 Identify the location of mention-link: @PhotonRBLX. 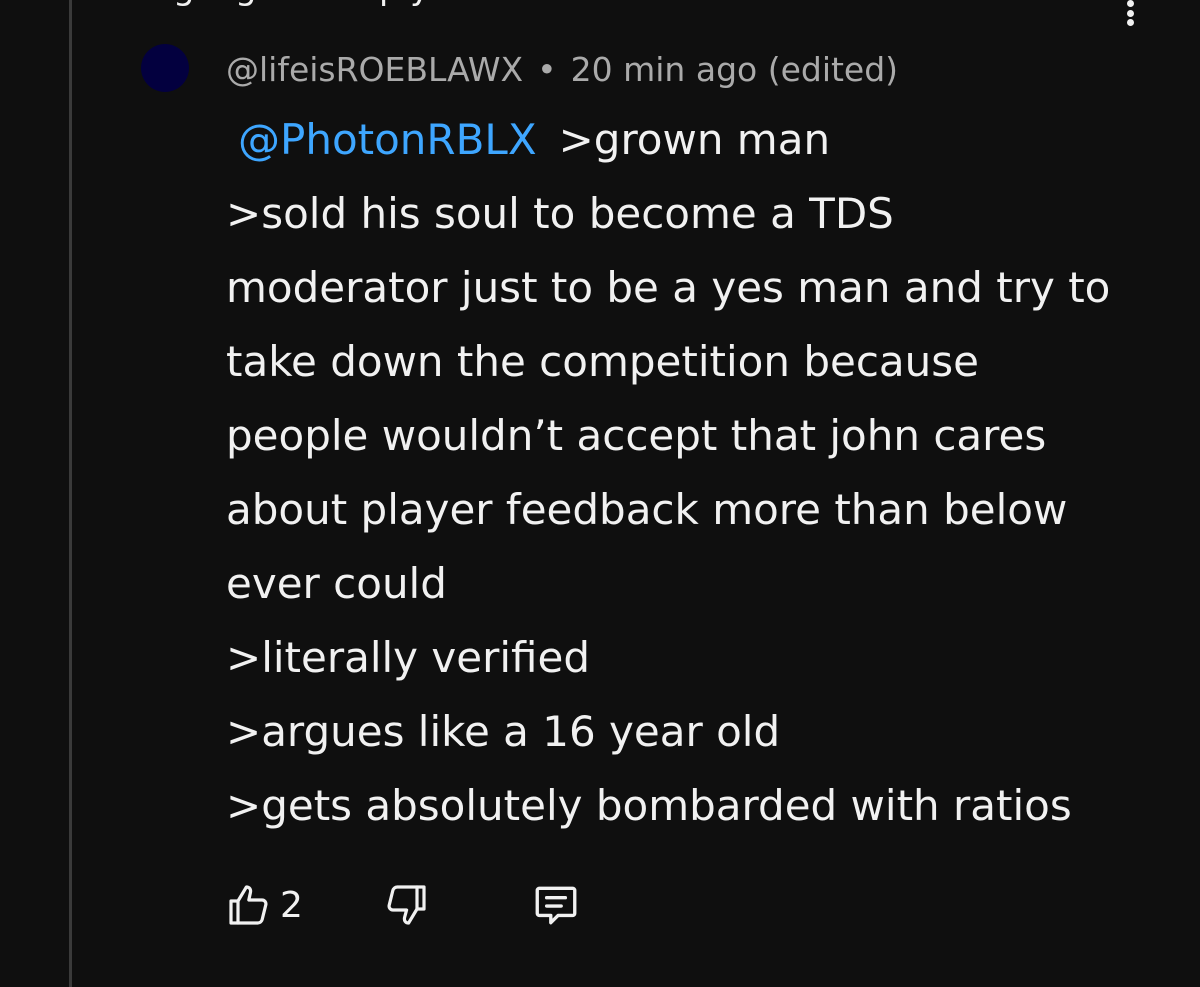
(387, 139).